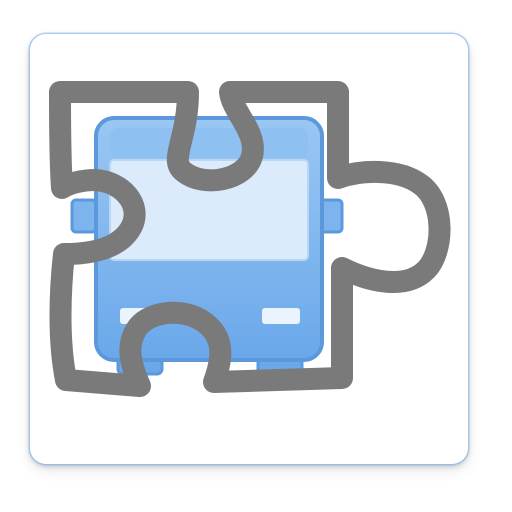  I want to click on bus-roof, so click(209, 143).